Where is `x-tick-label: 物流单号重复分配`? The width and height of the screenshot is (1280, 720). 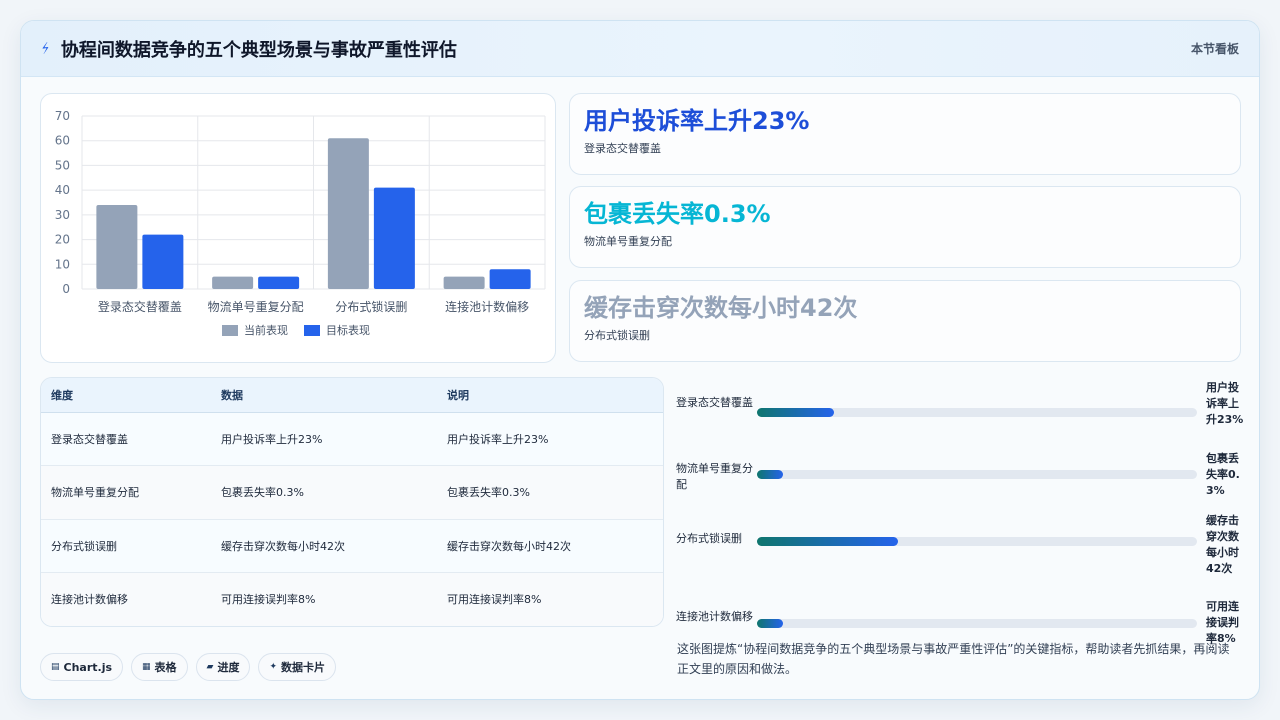
x-tick-label: 物流单号重复分配 is located at coordinates (256, 307).